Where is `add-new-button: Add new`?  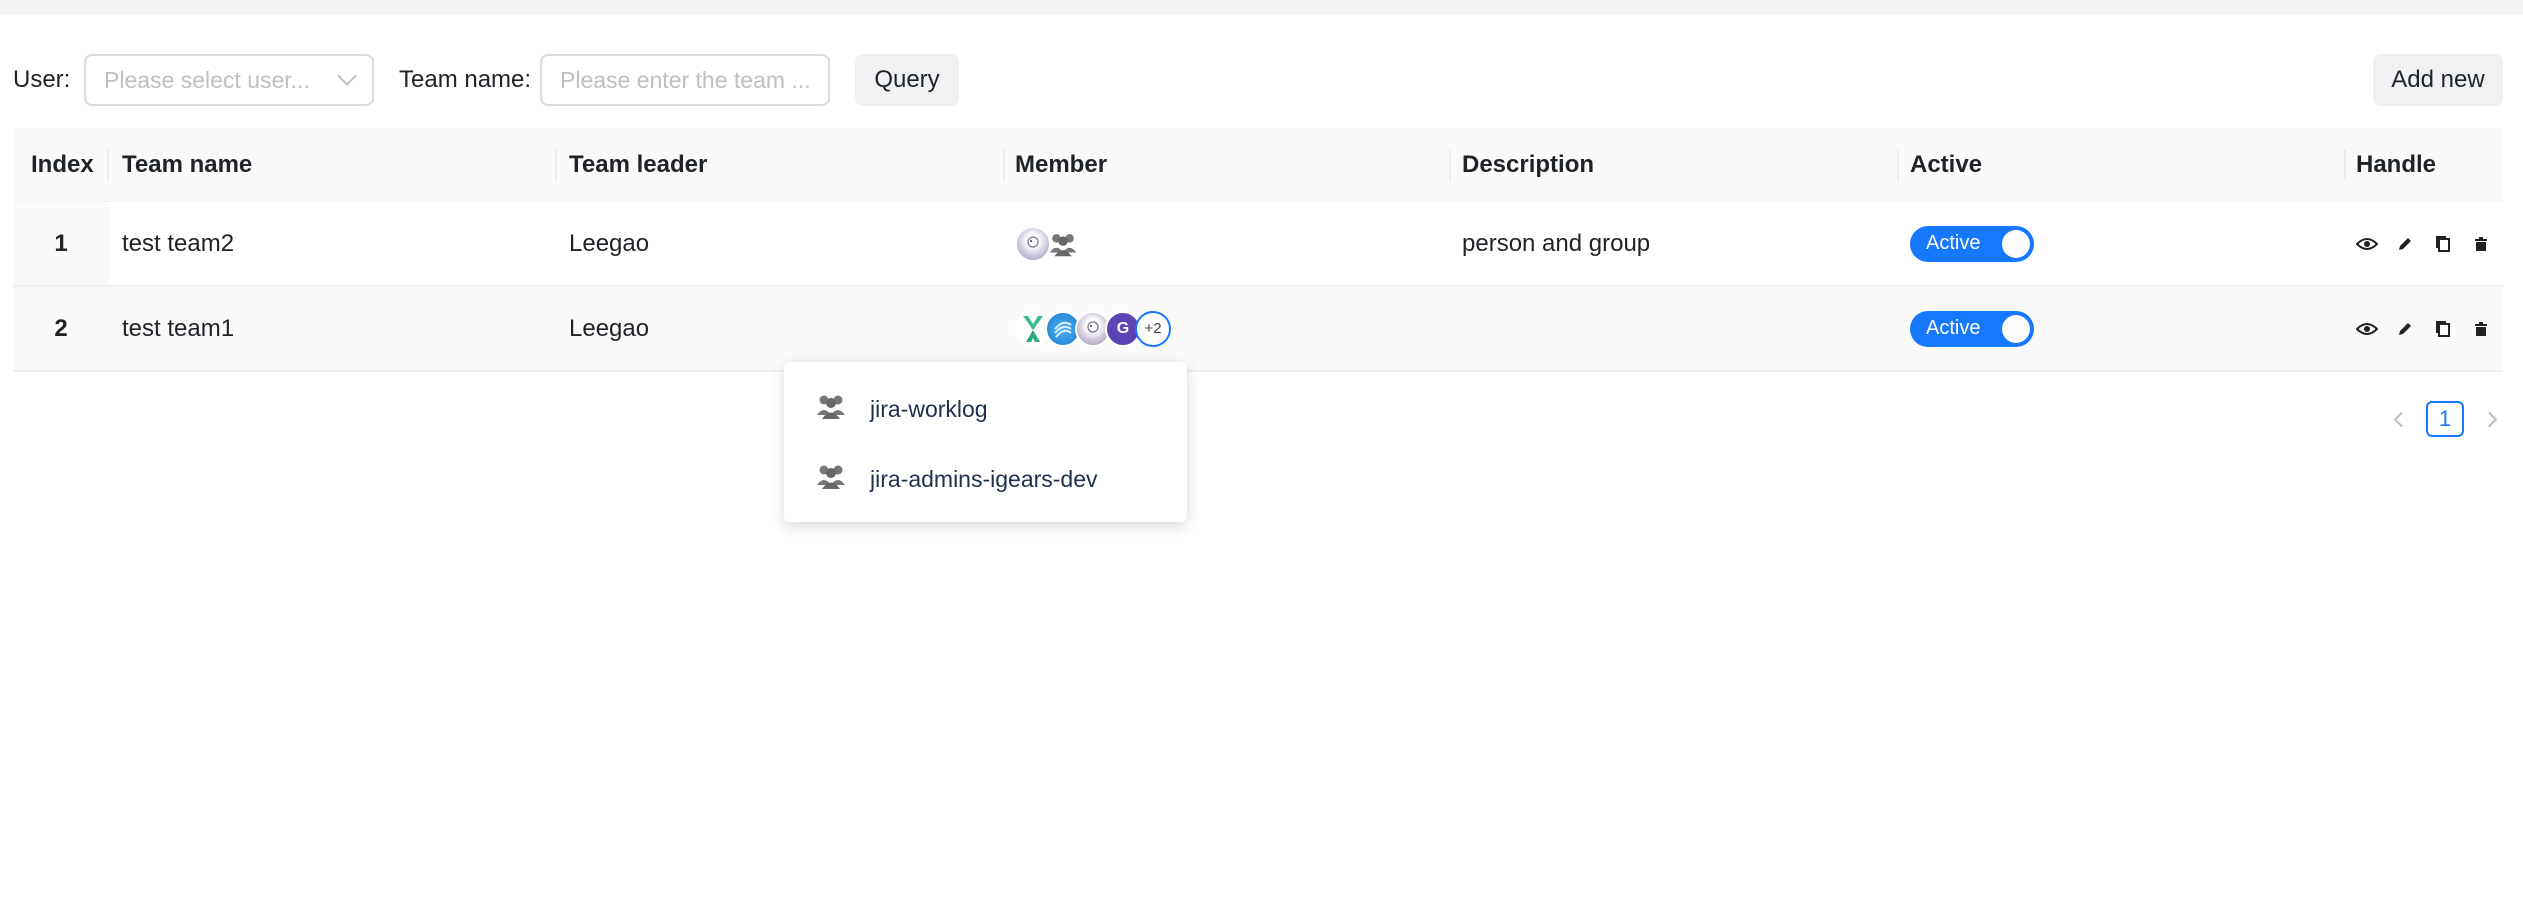 add-new-button: Add new is located at coordinates (2438, 80).